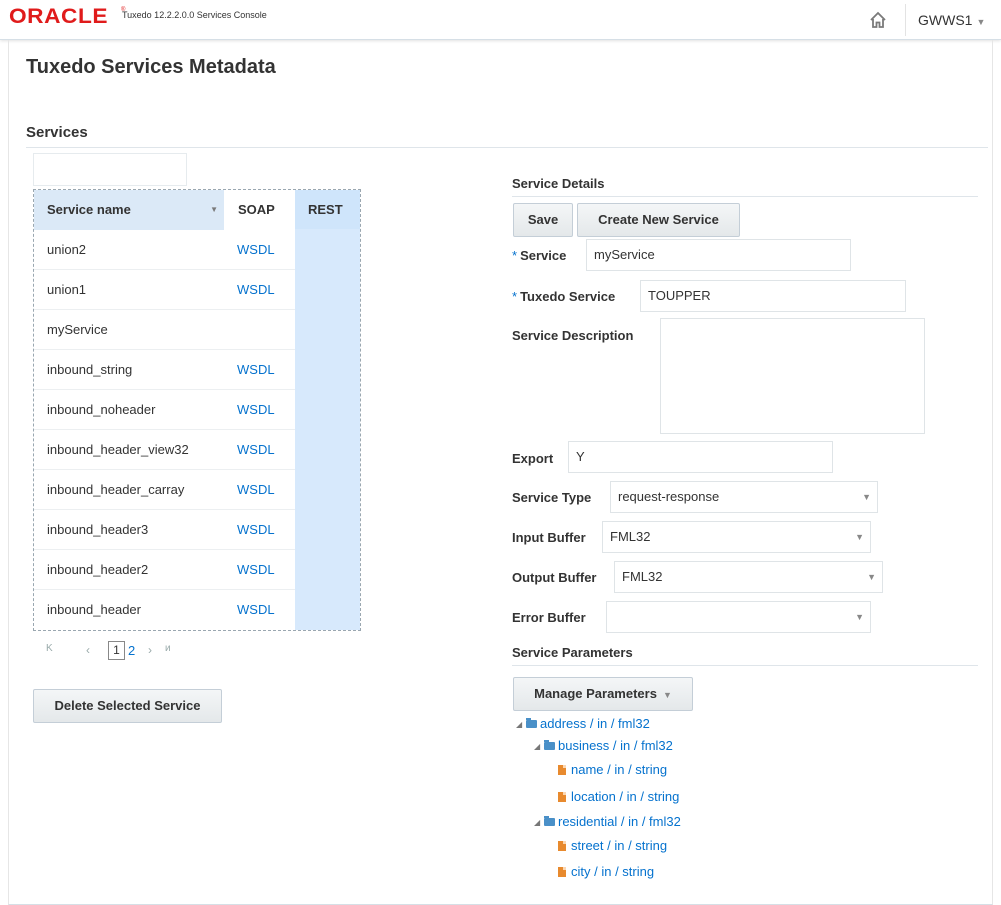  I want to click on error-buffer-select: ▼, so click(738, 617).